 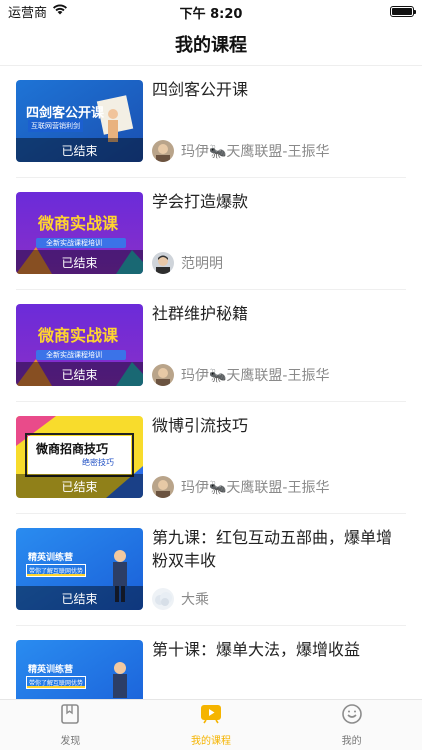 What do you see at coordinates (211, 234) in the screenshot?
I see `course-item: 微商实战课 全新实战课程培训 已结束 学会打造爆款 范明明` at bounding box center [211, 234].